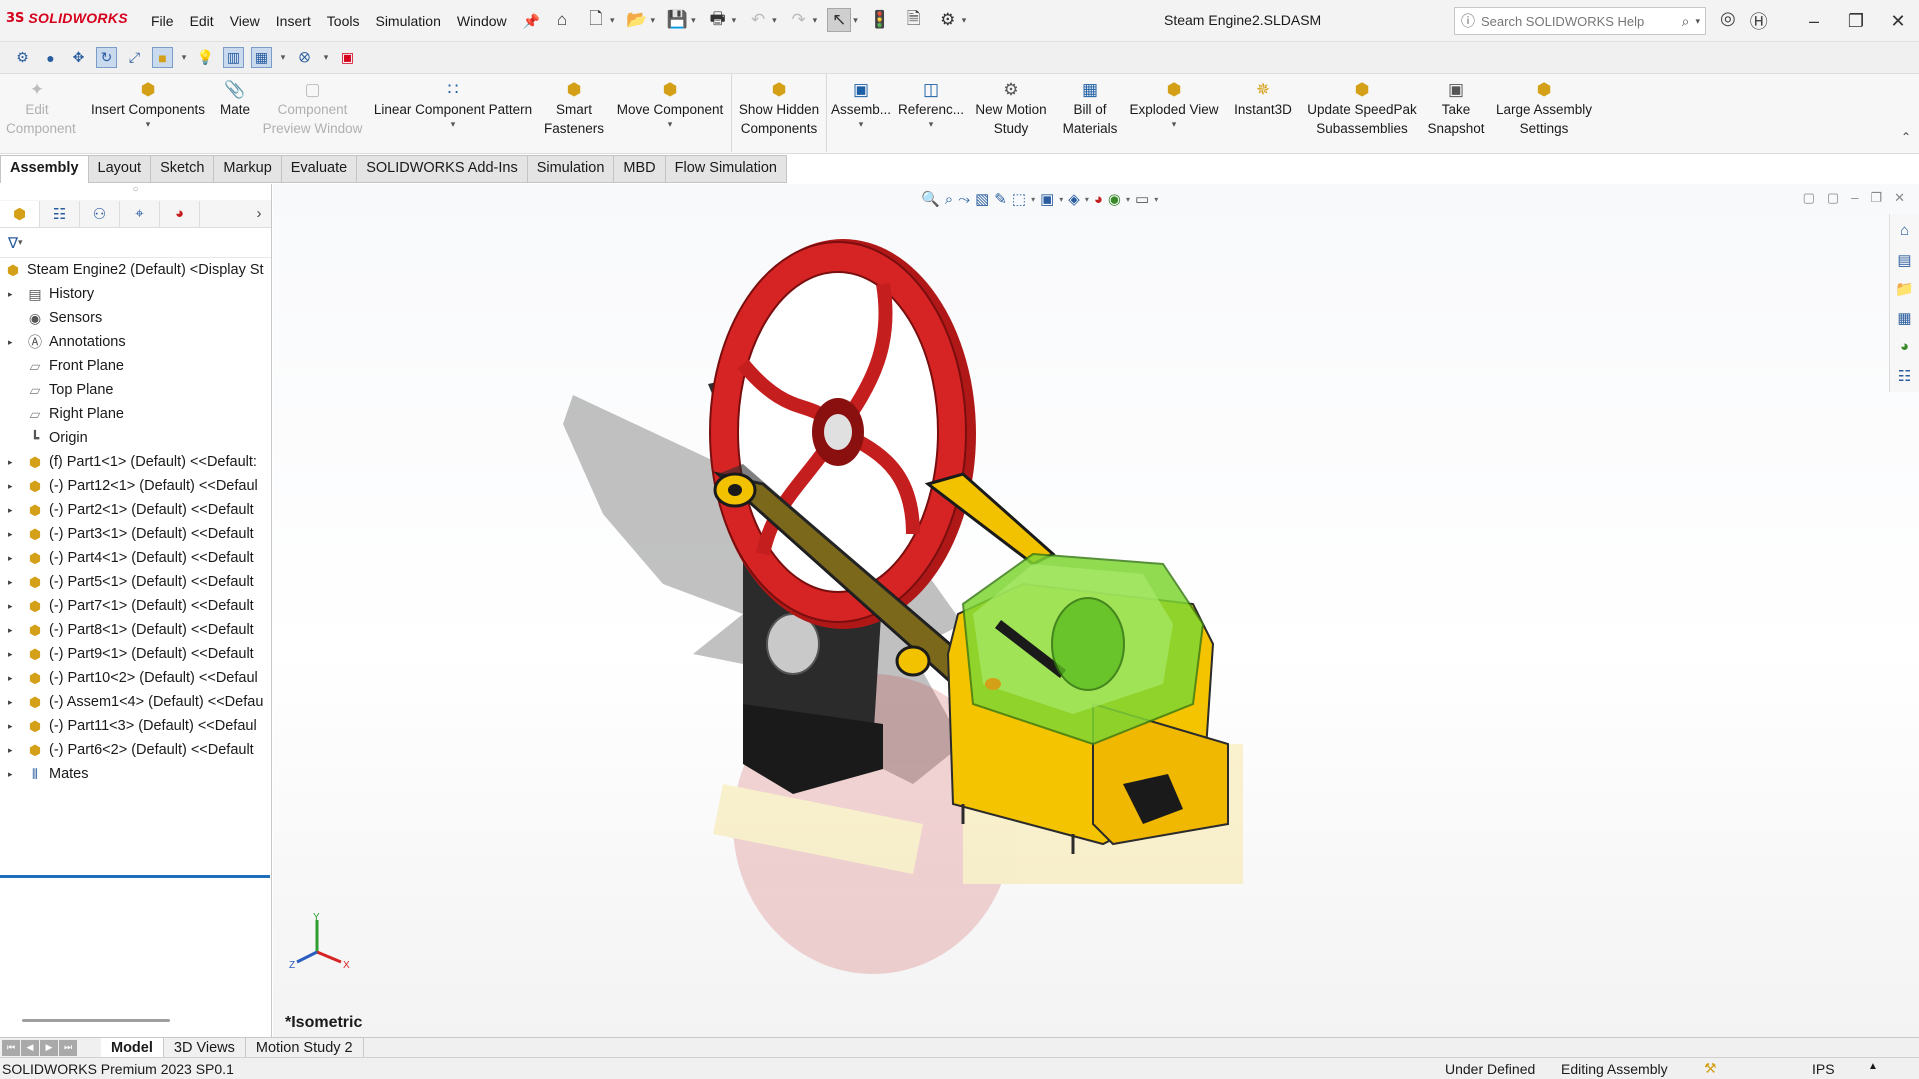  I want to click on tree-item-assem1: ▸ ⬢ (-) Assem1<4> (Default) <<Defau, so click(135, 702).